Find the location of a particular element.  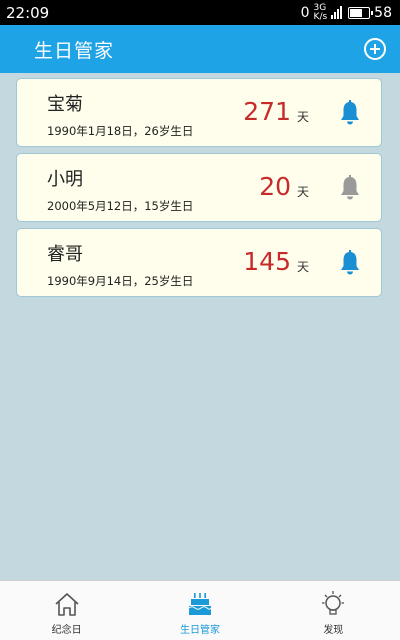

tab-birthday-manager: 生日管家 is located at coordinates (199, 610).